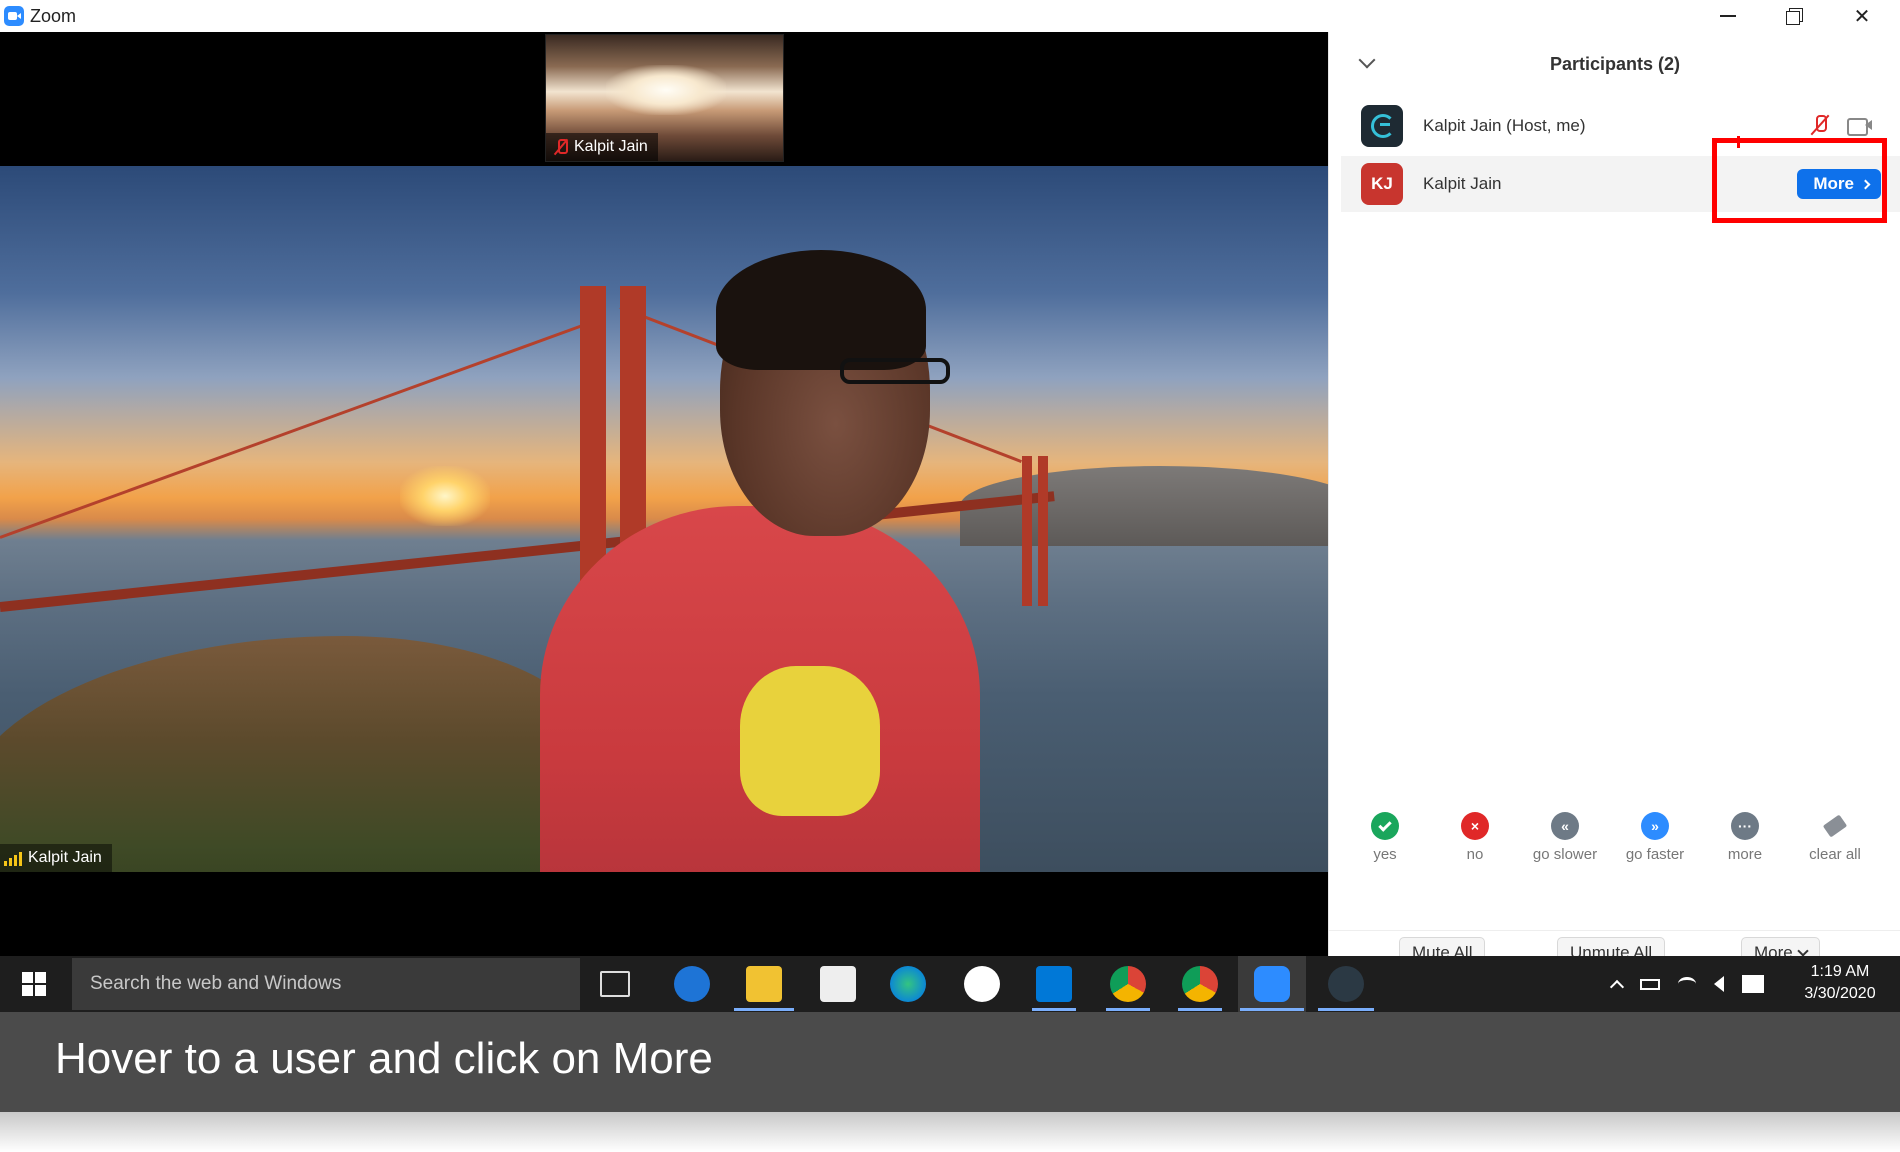 The image size is (1900, 1152). What do you see at coordinates (764, 984) in the screenshot?
I see `file-explorer-icon` at bounding box center [764, 984].